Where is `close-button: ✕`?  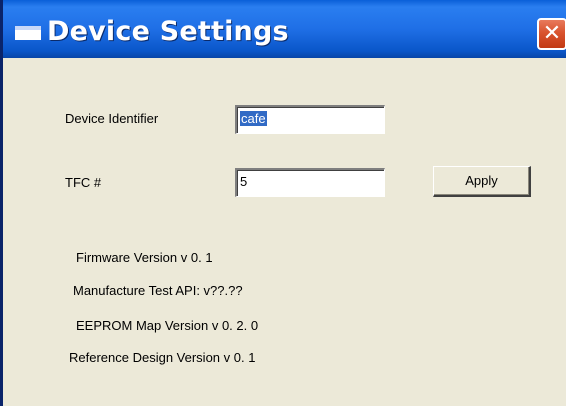
close-button: ✕ is located at coordinates (551, 34).